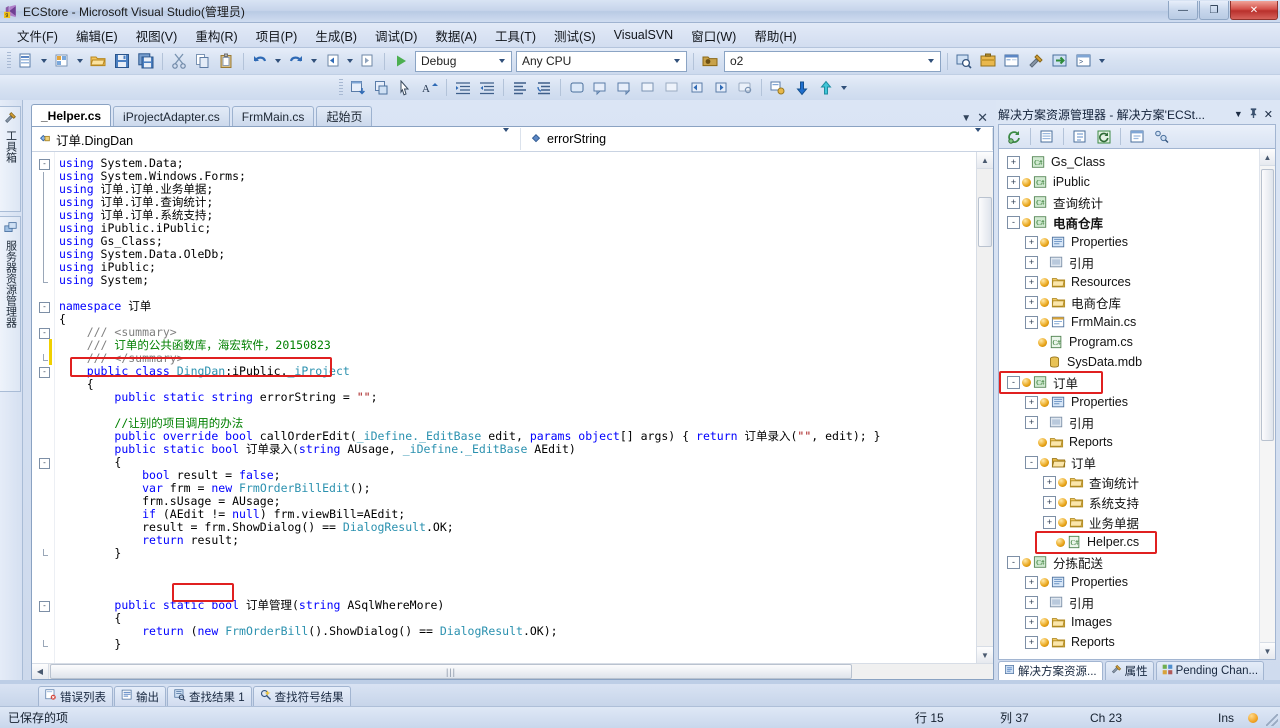  I want to click on solution-configuration-combo: Debug, so click(463, 61).